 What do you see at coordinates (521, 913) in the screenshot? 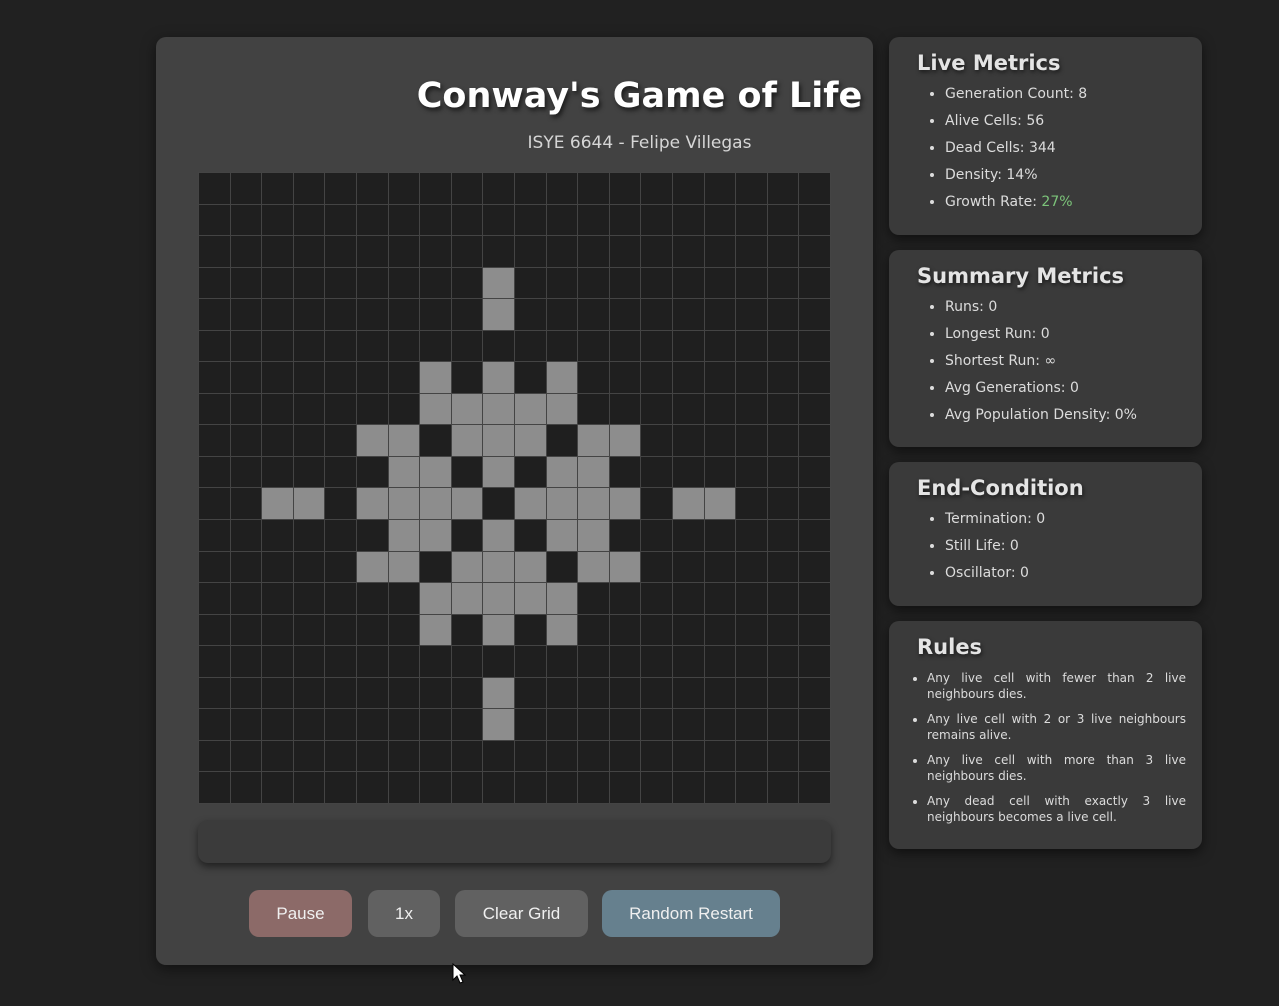
I see `clear-grid-button: Clear Grid` at bounding box center [521, 913].